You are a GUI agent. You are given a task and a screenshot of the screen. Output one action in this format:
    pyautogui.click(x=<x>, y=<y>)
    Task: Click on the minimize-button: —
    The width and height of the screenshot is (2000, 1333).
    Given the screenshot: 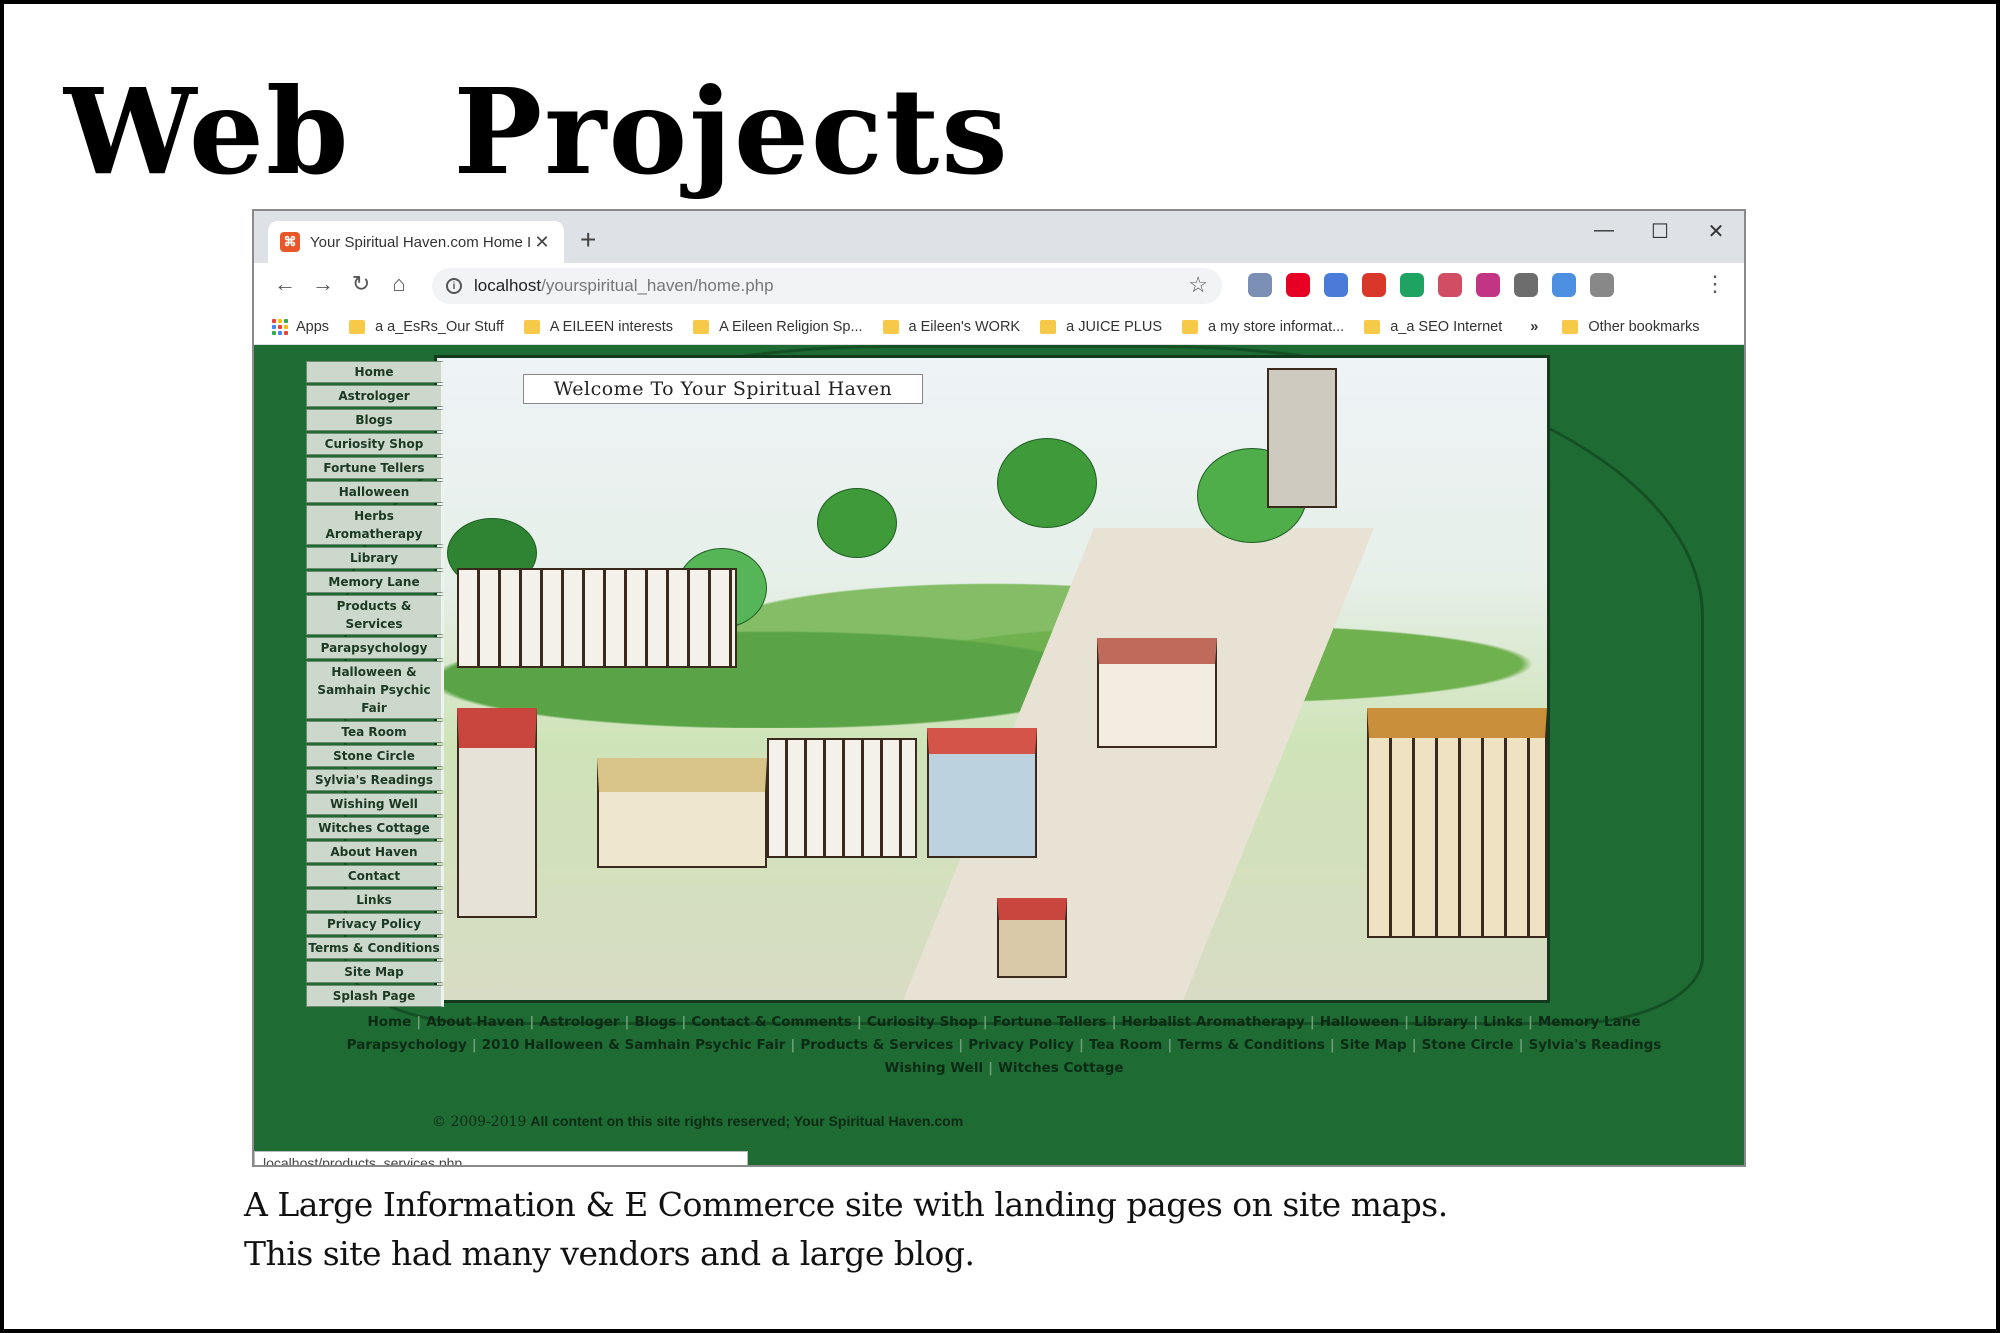 What is the action you would take?
    pyautogui.click(x=1604, y=230)
    